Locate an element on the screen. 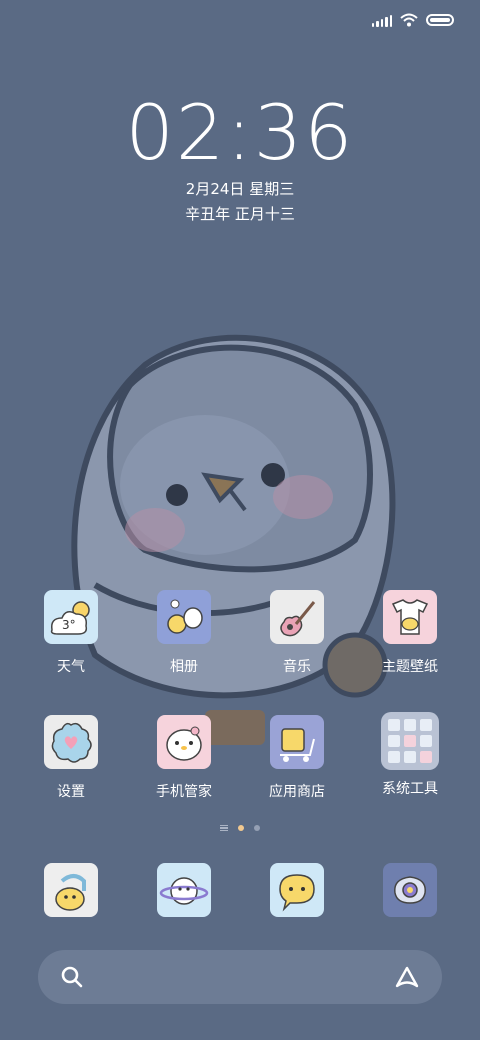 The image size is (480, 1040). app-themes: 主题壁纸 is located at coordinates (410, 633).